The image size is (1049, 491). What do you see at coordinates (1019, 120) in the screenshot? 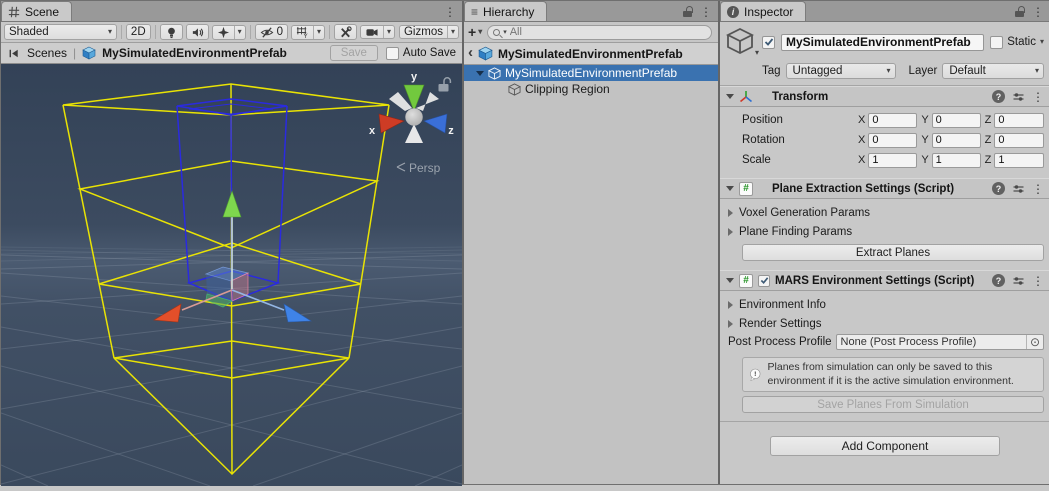
I see `position-z-field` at bounding box center [1019, 120].